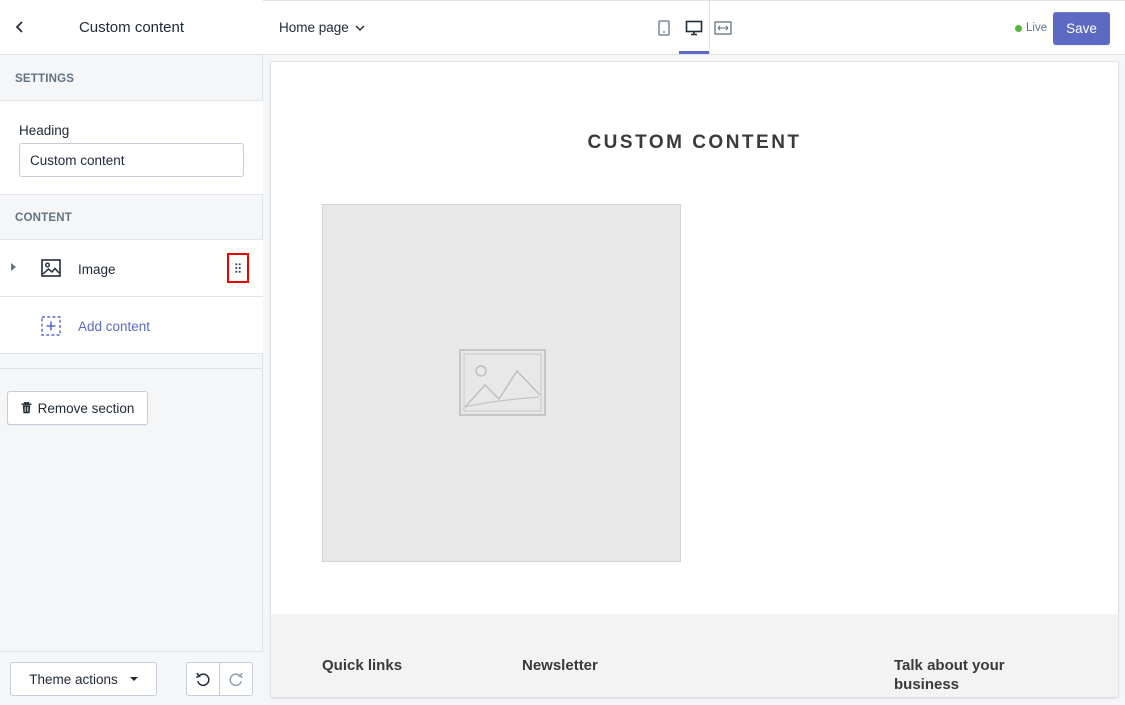  I want to click on trash-icon, so click(26, 408).